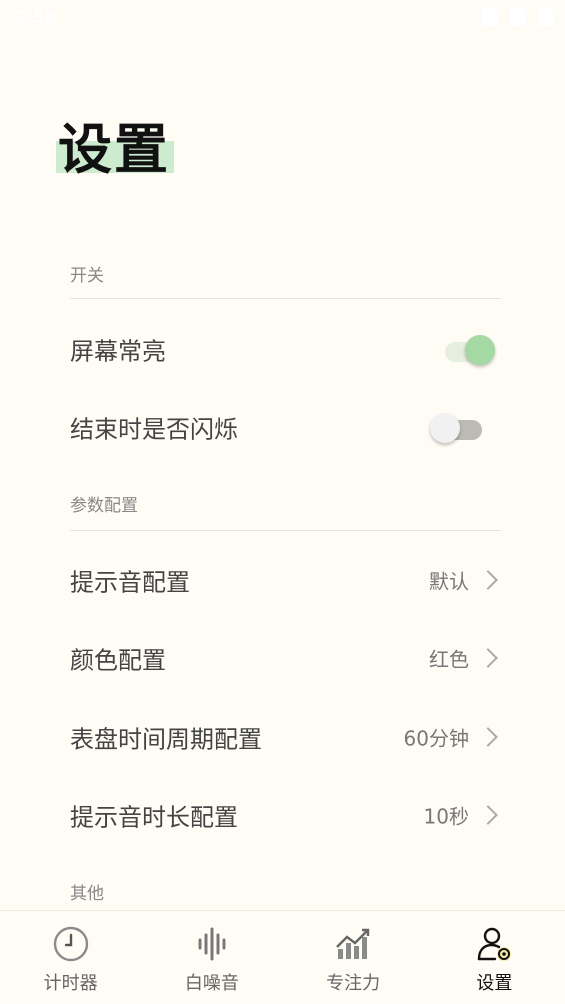  I want to click on chart-icon, so click(353, 943).